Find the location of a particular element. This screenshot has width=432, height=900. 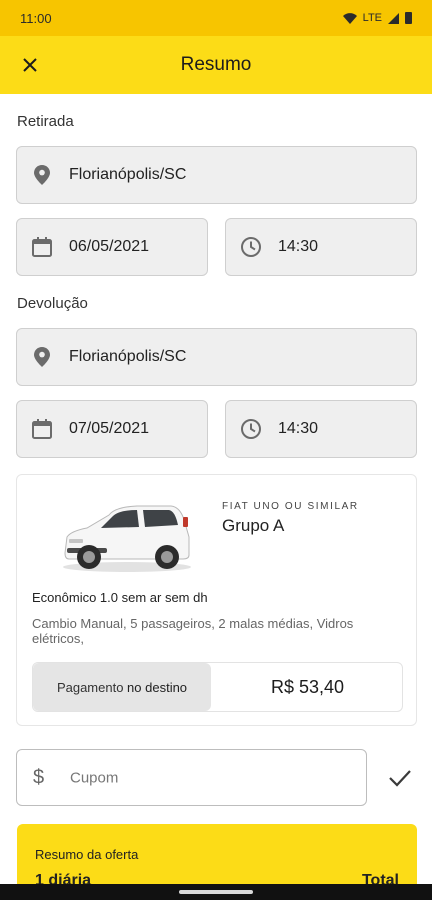

offer-summary: Resumo da oferta 1 diária Total is located at coordinates (217, 854).